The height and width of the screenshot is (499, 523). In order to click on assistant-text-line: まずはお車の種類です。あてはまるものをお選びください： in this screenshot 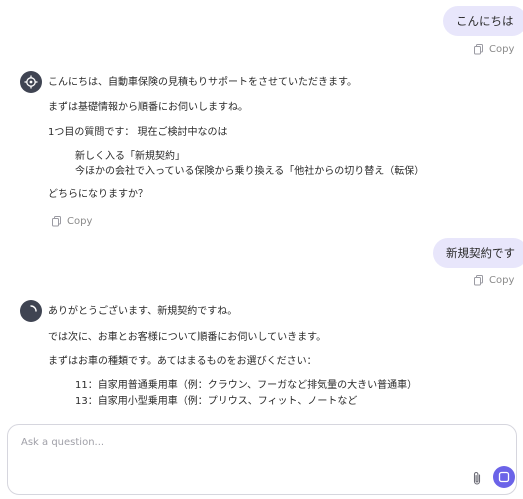, I will do `click(182, 361)`.